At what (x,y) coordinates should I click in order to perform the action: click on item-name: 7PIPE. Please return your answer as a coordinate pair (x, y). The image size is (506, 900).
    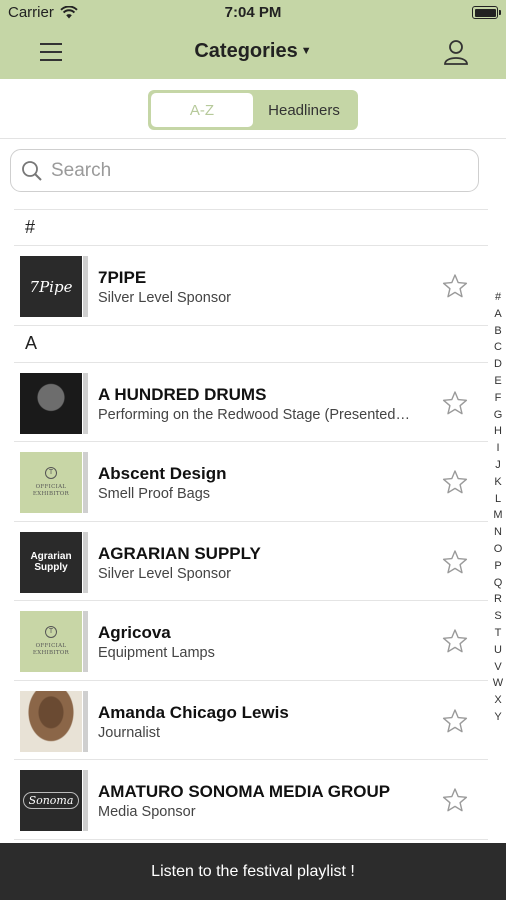
    Looking at the image, I should click on (122, 277).